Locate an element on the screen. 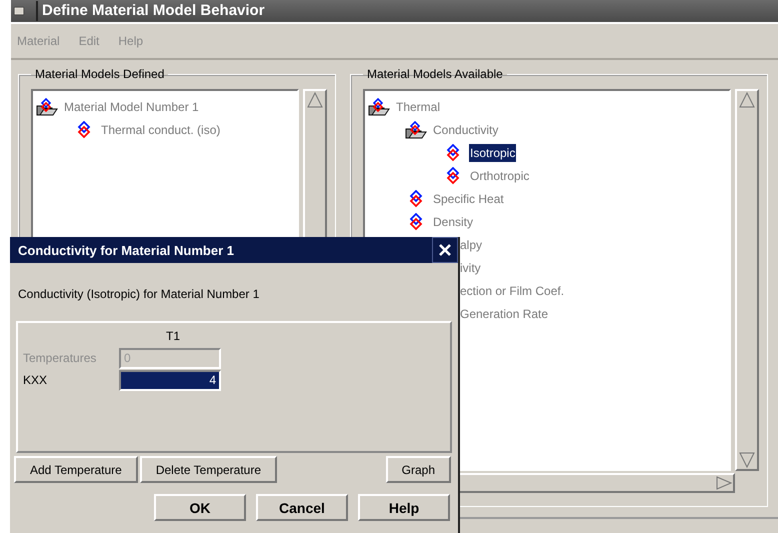 This screenshot has height=533, width=778. tree-item: ivity is located at coordinates (470, 267).